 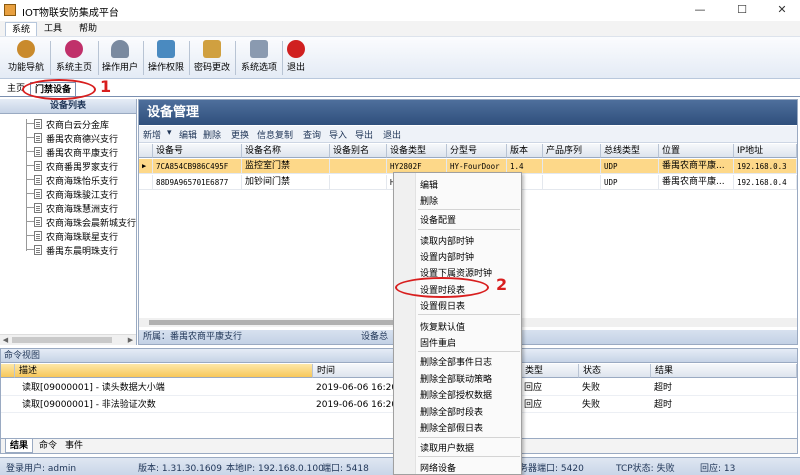 I want to click on menu-item-restore-default: 恢复默认值, so click(x=442, y=326).